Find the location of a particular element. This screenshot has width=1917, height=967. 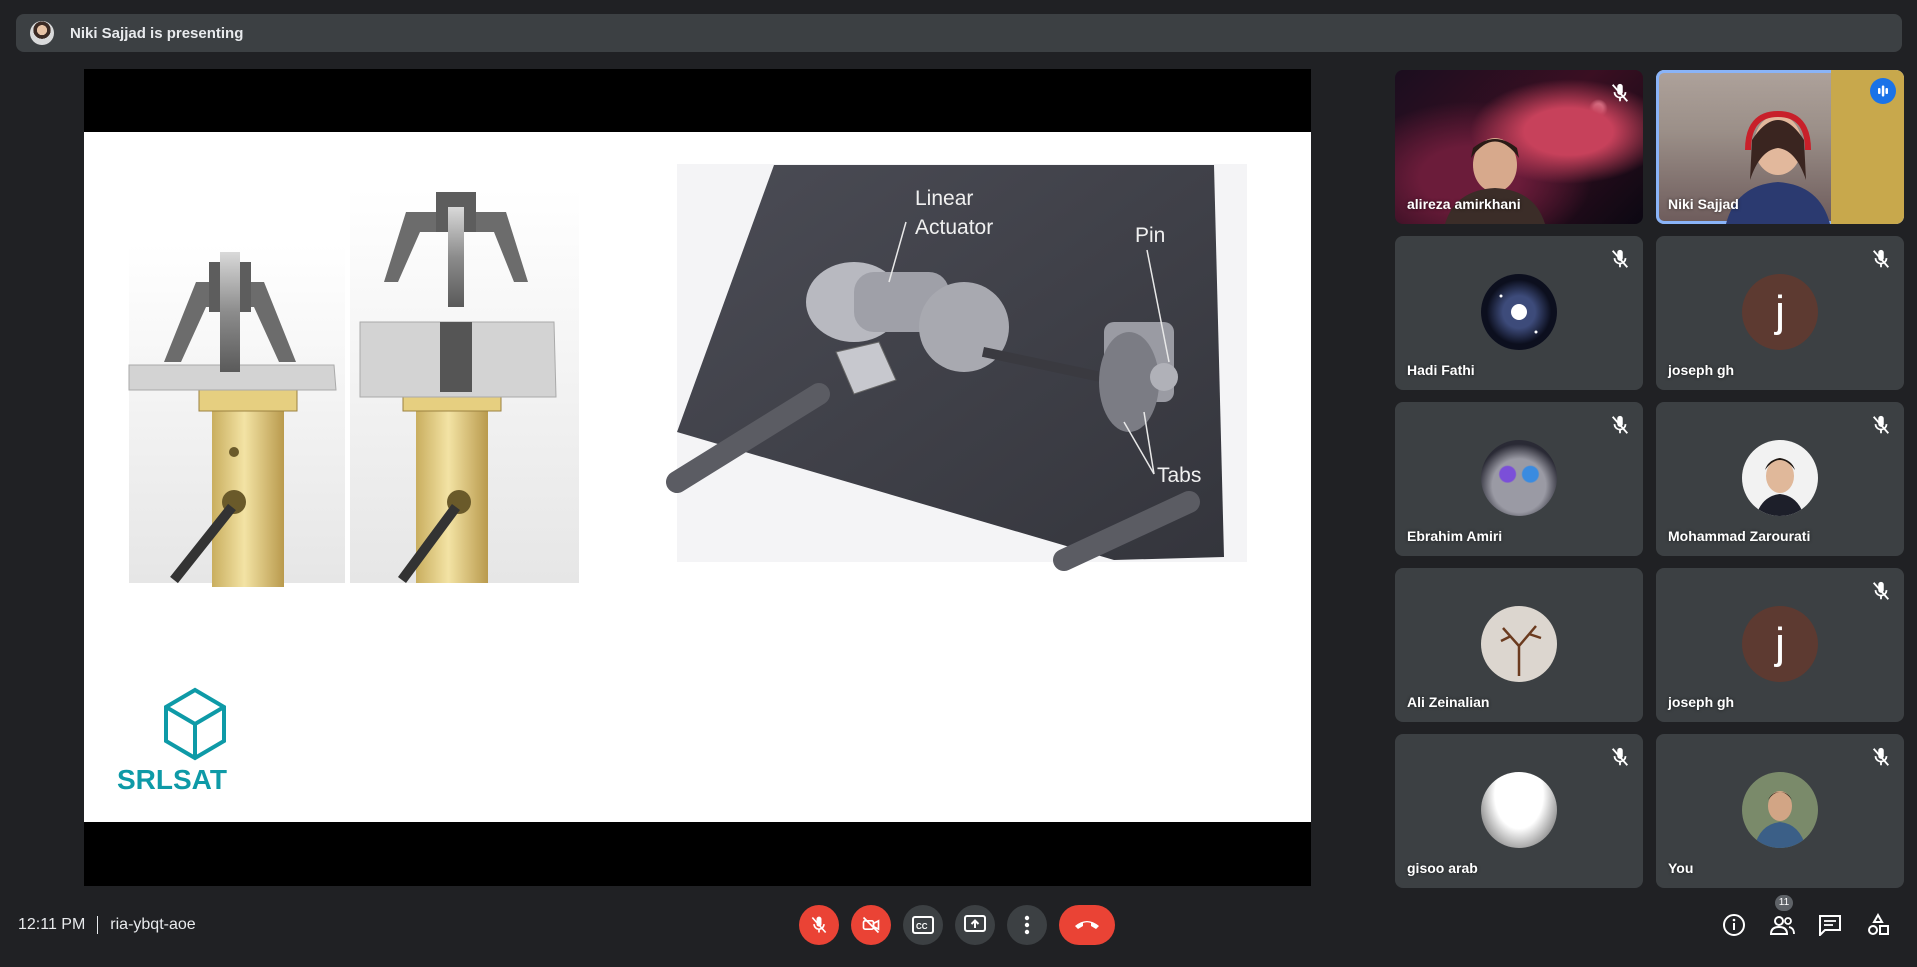

meeting-details-button is located at coordinates (1734, 925).